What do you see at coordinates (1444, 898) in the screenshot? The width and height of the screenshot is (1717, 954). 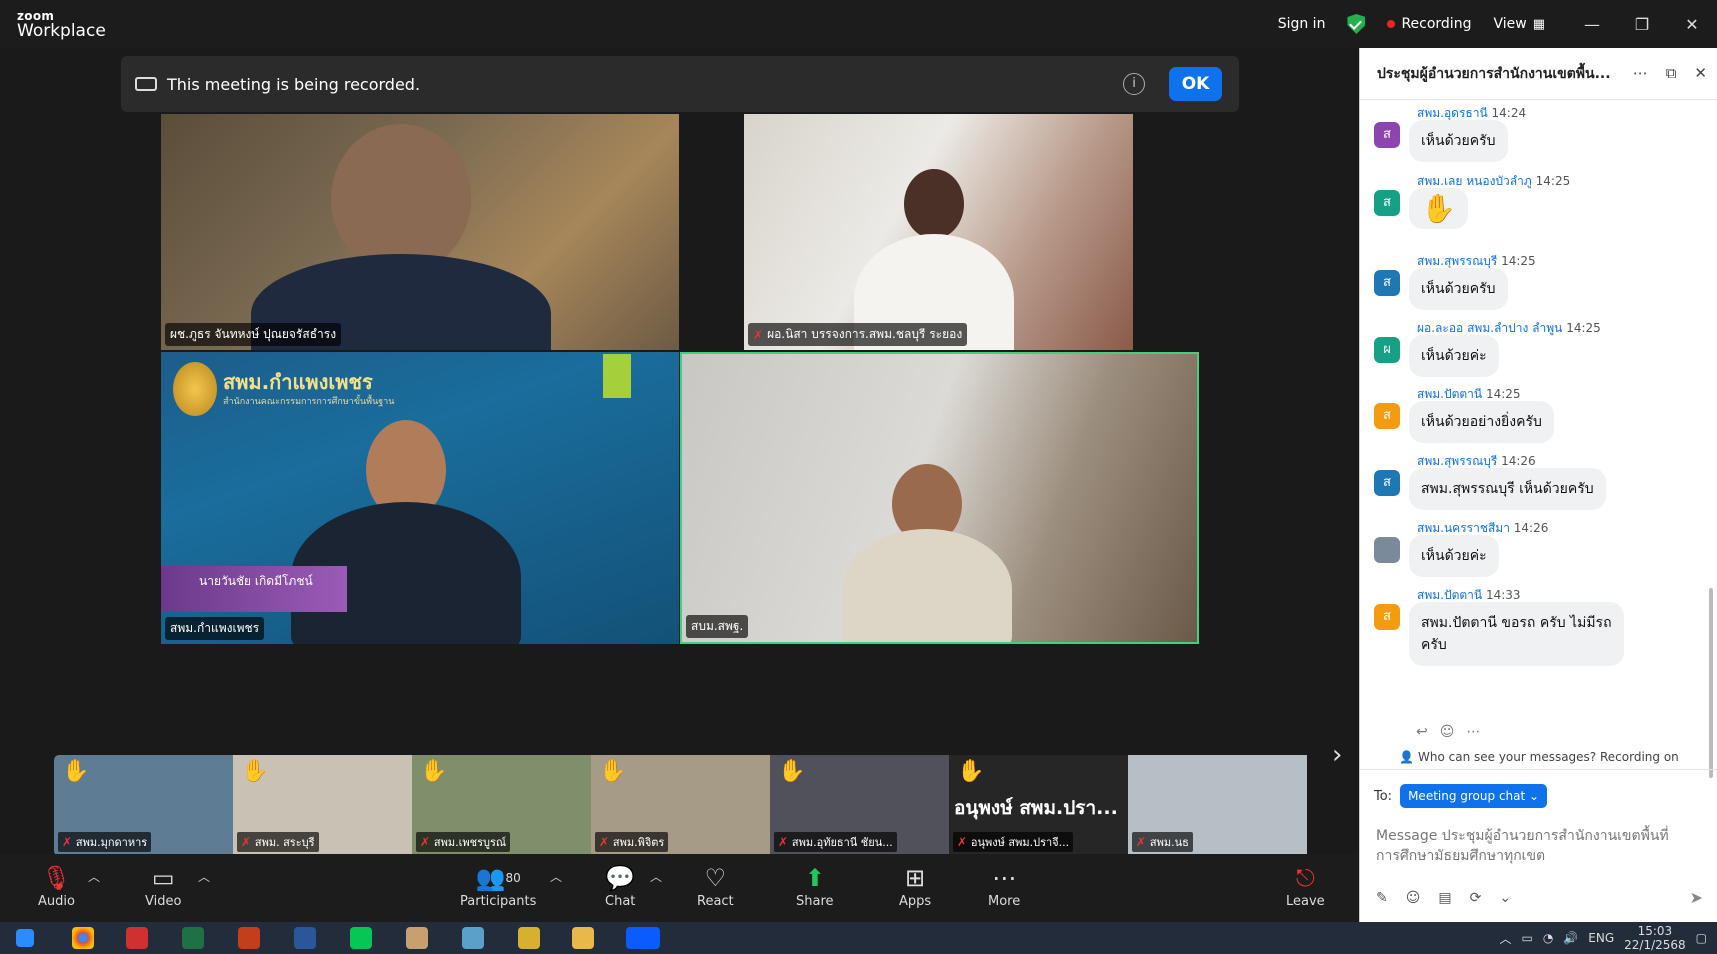 I see `file-icon: ▤` at bounding box center [1444, 898].